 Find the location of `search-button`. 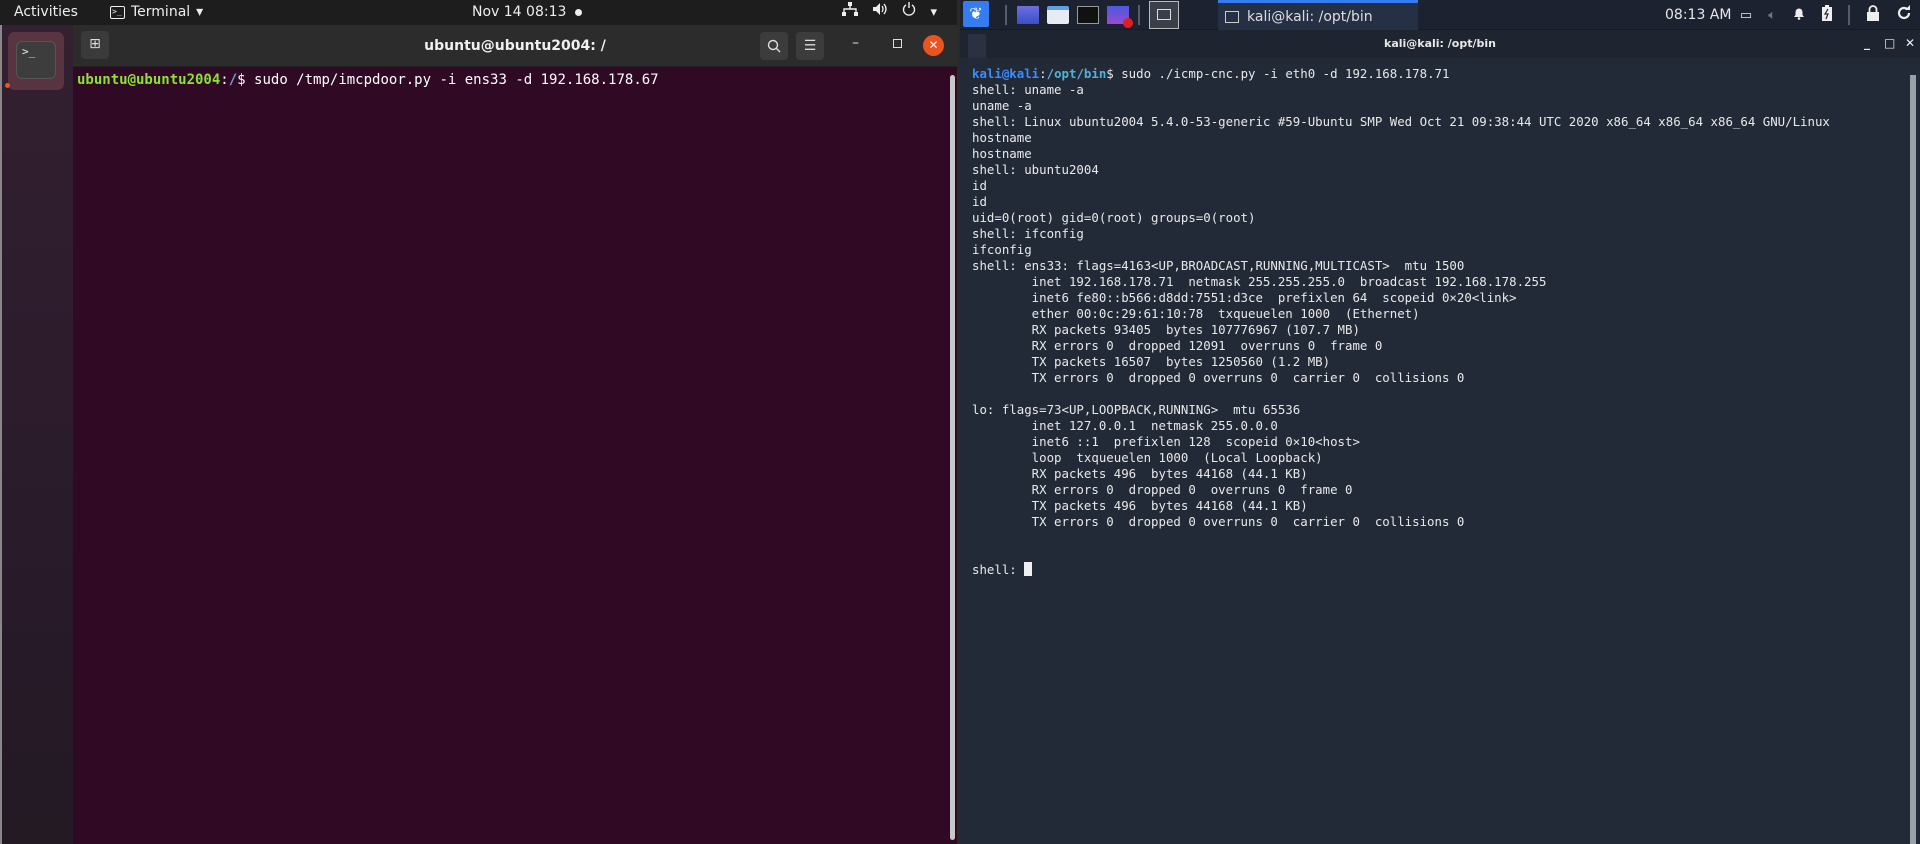

search-button is located at coordinates (774, 46).